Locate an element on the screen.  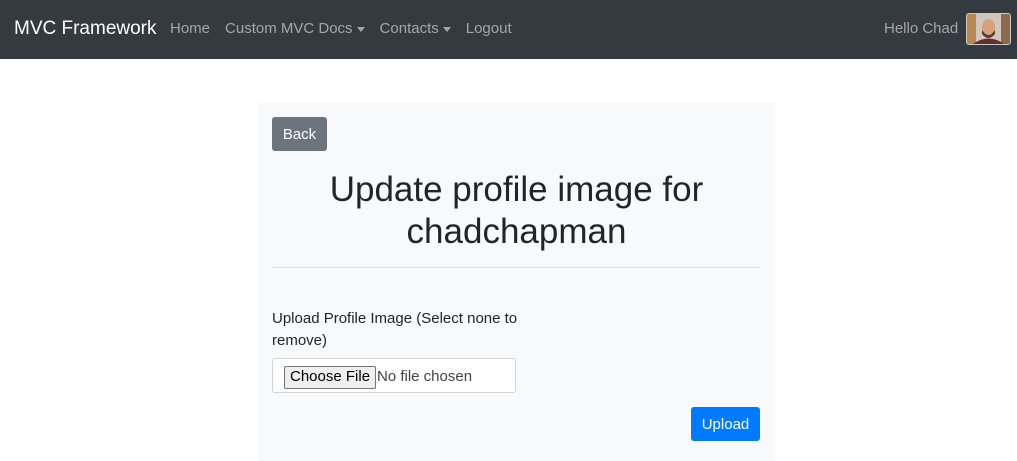
back-button: Back is located at coordinates (299, 134).